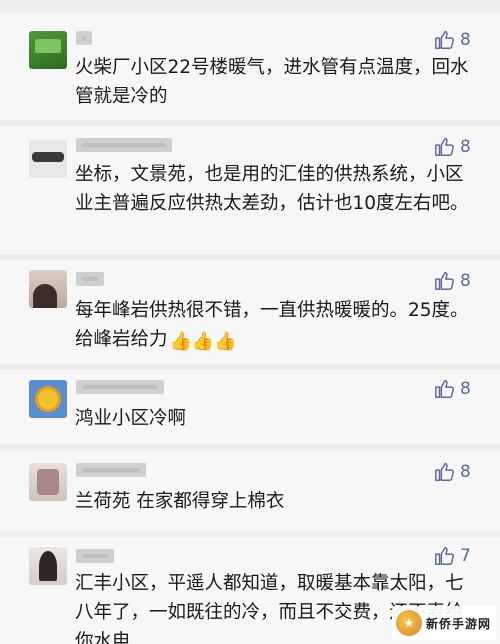 The height and width of the screenshot is (644, 500). I want to click on comment-text: 兰荷苑 在家都得穿上棉衣, so click(180, 501).